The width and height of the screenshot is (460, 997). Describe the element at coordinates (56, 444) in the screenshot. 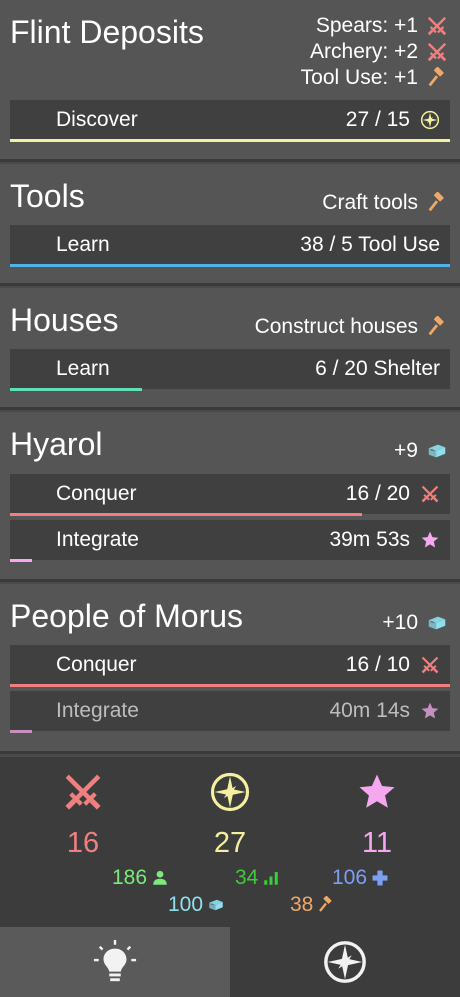

I see `card-title: Hyarol` at that location.